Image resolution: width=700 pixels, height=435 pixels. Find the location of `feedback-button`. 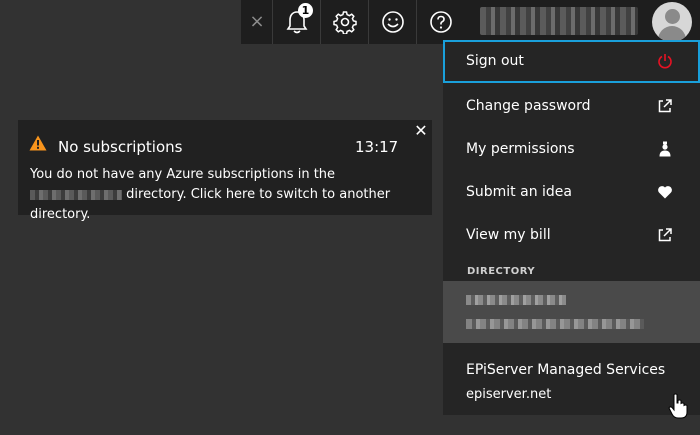

feedback-button is located at coordinates (392, 22).